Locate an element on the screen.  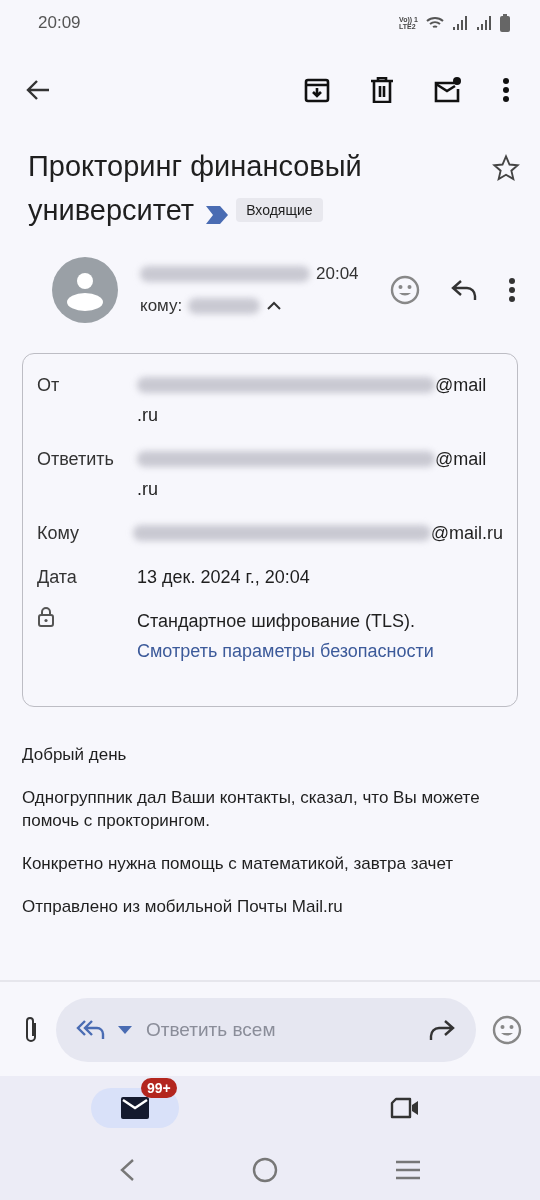
detail-value: @mail.ru is located at coordinates (466, 533).